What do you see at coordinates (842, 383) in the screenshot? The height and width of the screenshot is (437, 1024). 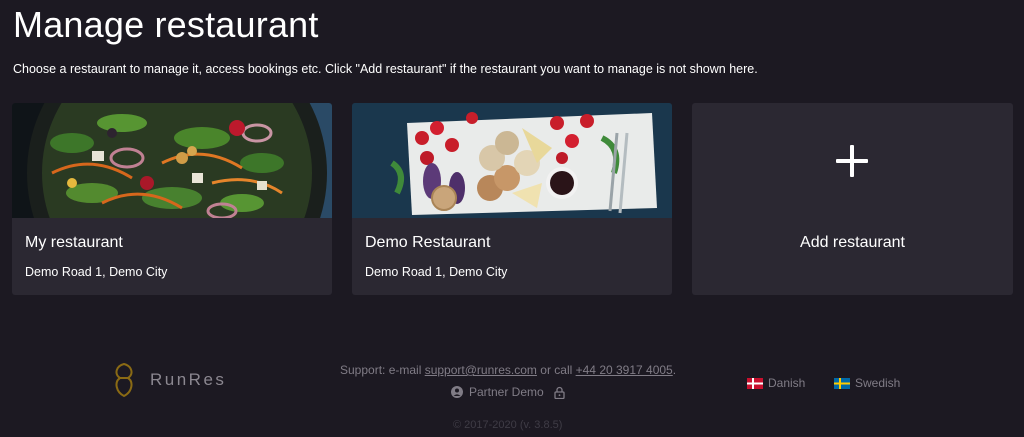 I see `swedish-flag-icon` at bounding box center [842, 383].